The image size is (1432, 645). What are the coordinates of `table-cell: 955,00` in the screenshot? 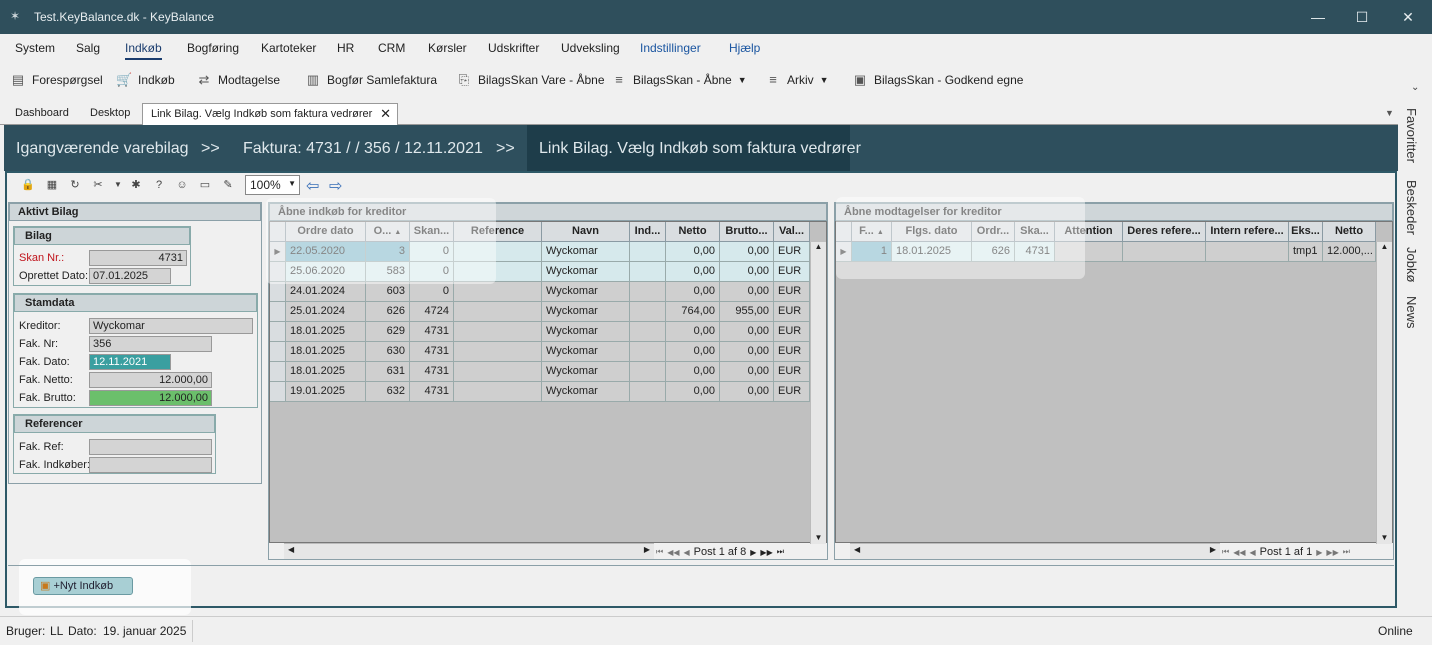 It's located at (747, 312).